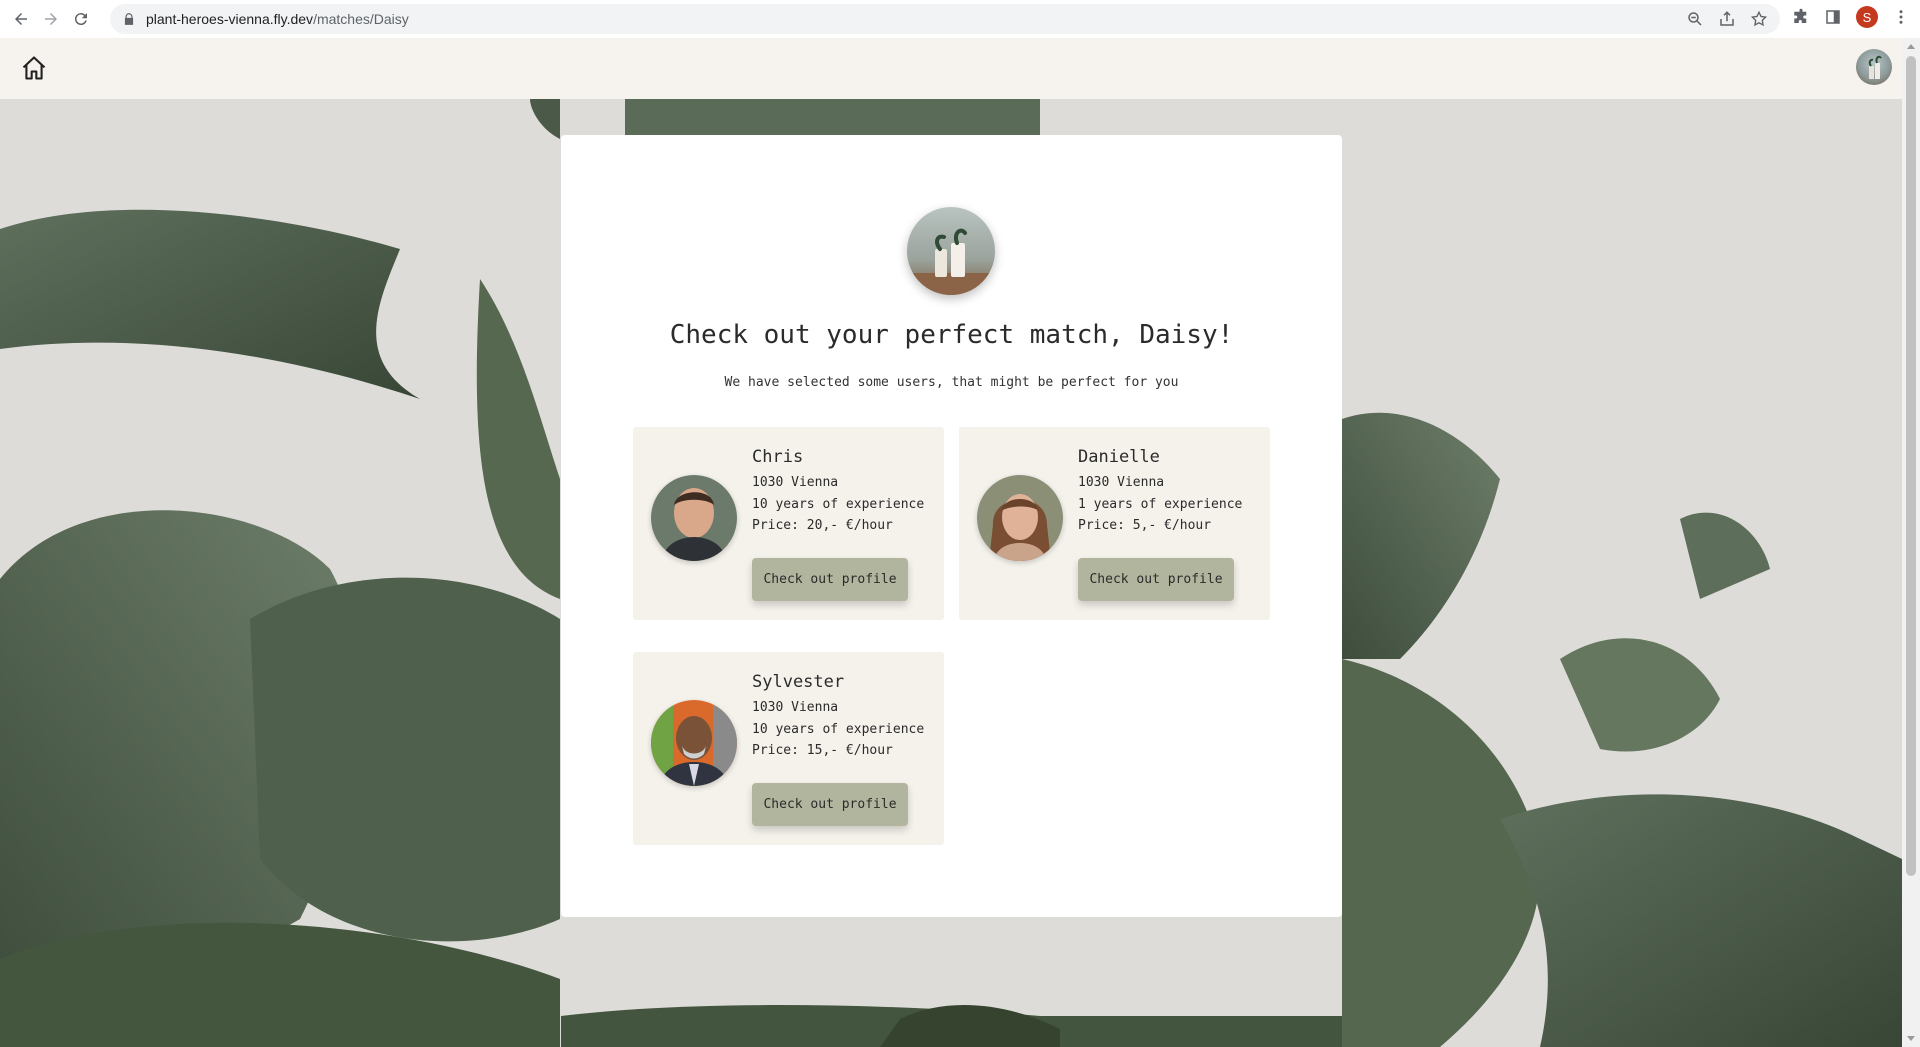 The width and height of the screenshot is (1920, 1047). Describe the element at coordinates (361, 19) in the screenshot. I see `url-path: /matches/Daisy` at that location.